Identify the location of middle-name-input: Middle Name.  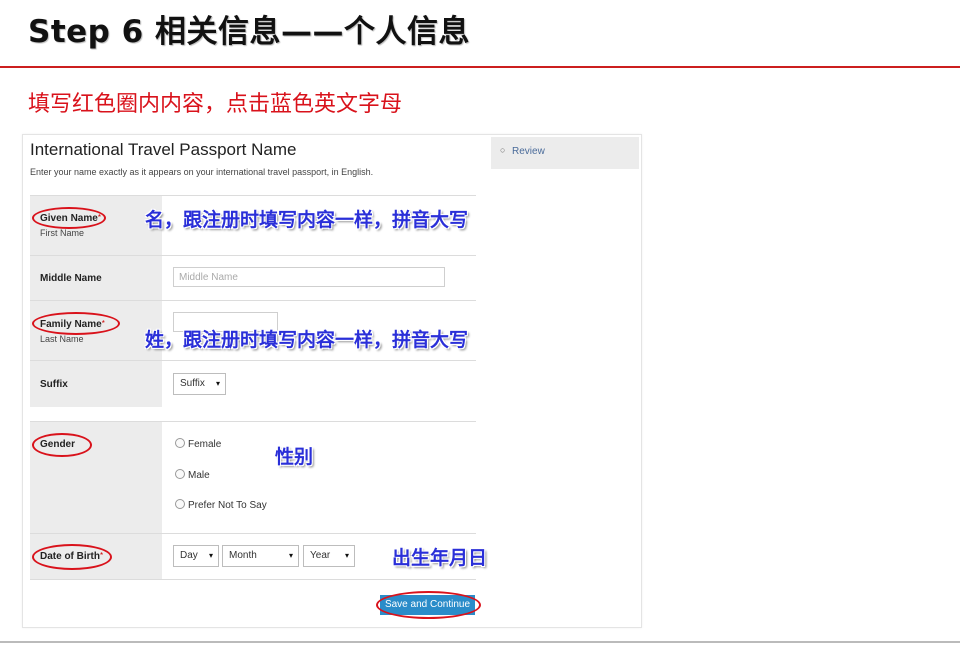
(309, 277).